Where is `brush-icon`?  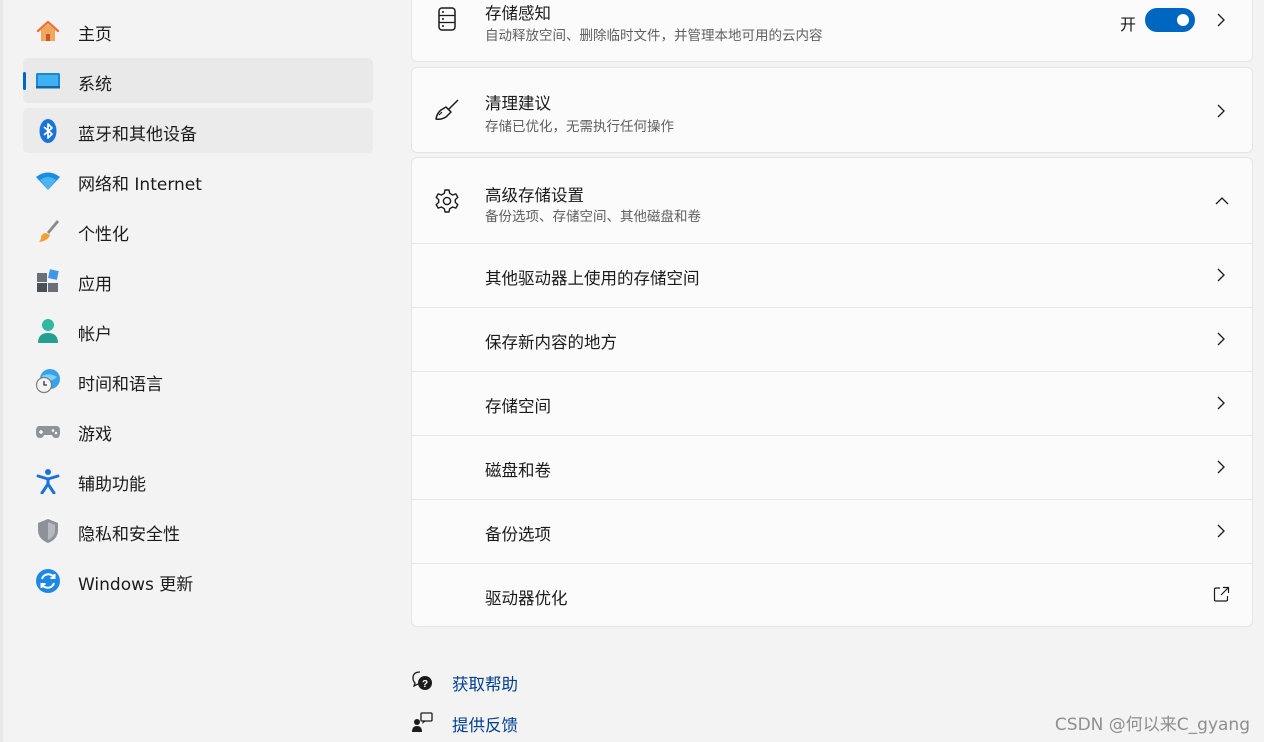
brush-icon is located at coordinates (48, 231).